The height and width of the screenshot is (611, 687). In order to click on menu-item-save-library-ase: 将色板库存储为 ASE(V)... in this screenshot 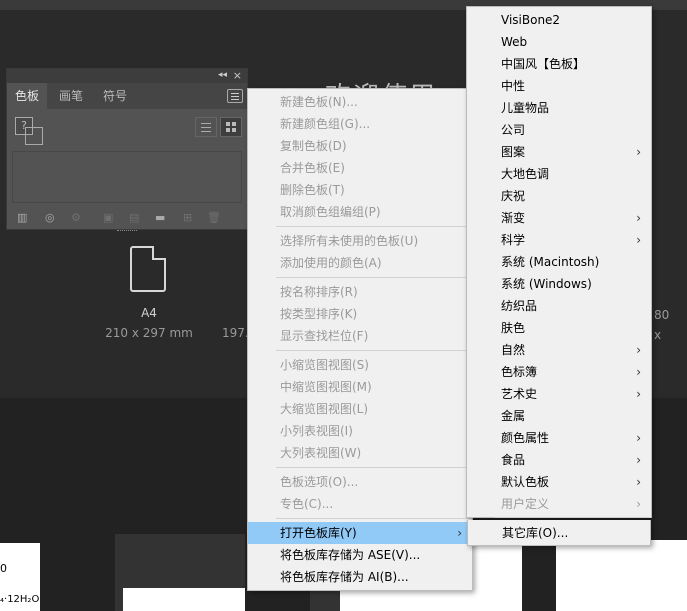, I will do `click(360, 555)`.